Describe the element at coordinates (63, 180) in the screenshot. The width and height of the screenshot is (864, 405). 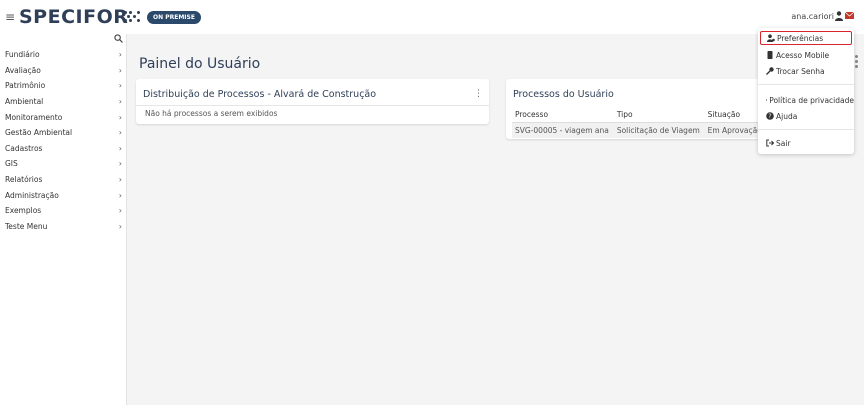
I see `sidebar-item-relatorios: Relatórios ›` at that location.